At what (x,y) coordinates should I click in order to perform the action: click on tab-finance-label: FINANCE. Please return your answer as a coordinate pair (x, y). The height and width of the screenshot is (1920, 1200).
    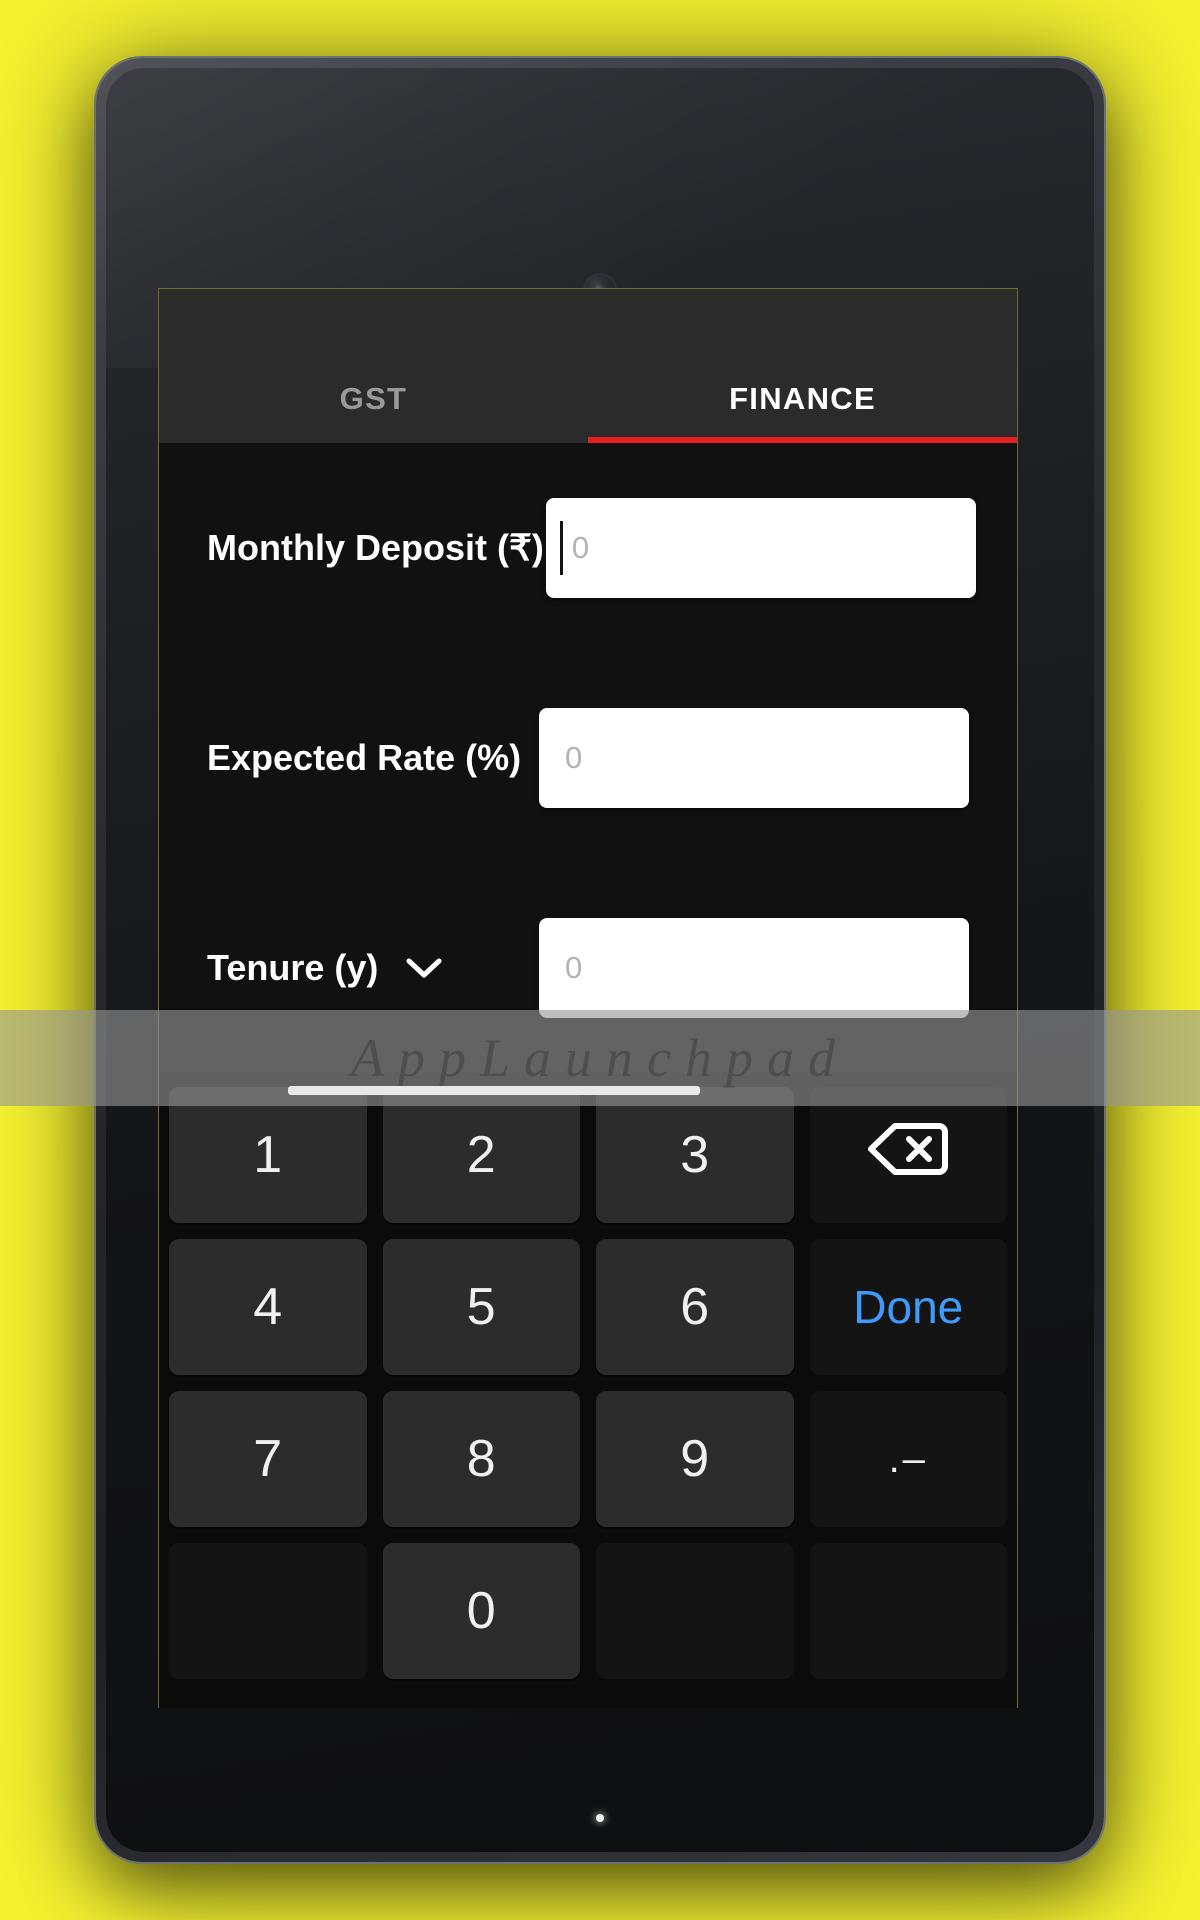
    Looking at the image, I should click on (802, 398).